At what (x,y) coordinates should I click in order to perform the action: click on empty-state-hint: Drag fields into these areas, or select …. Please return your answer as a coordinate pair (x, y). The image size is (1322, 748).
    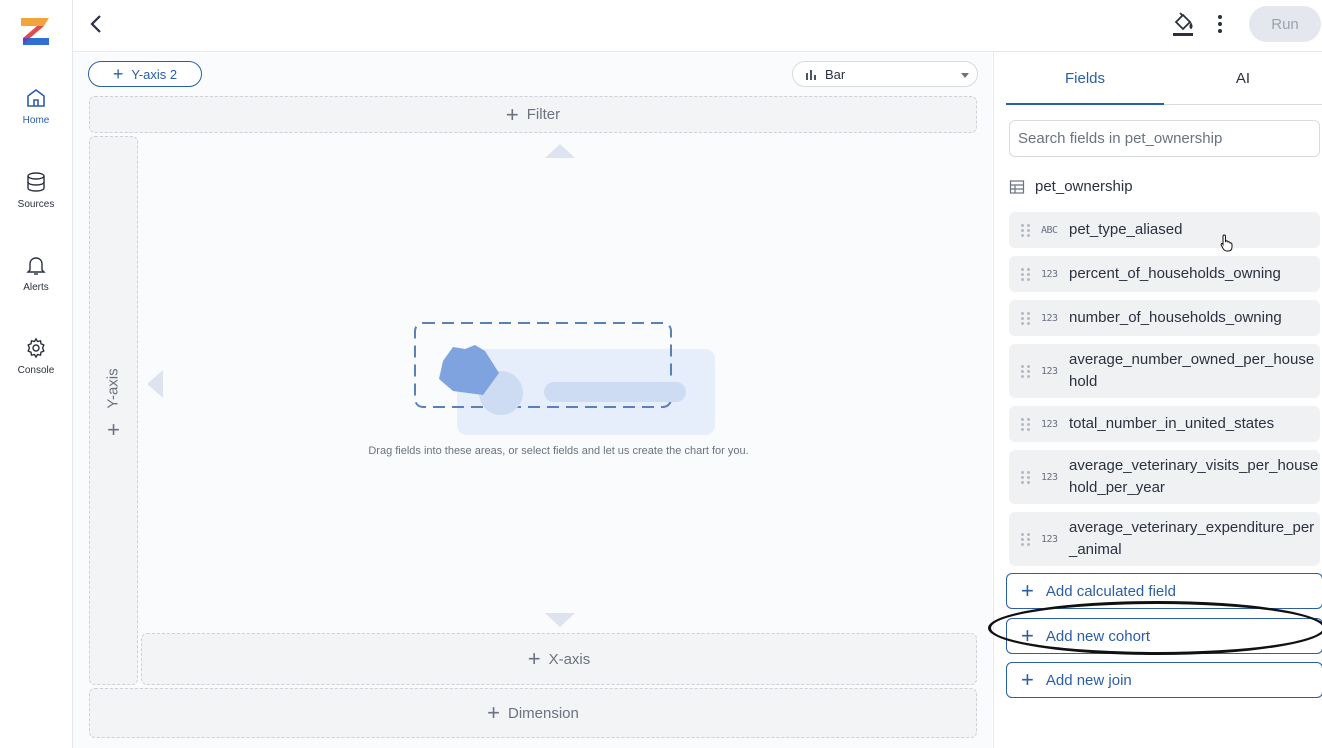
    Looking at the image, I should click on (558, 451).